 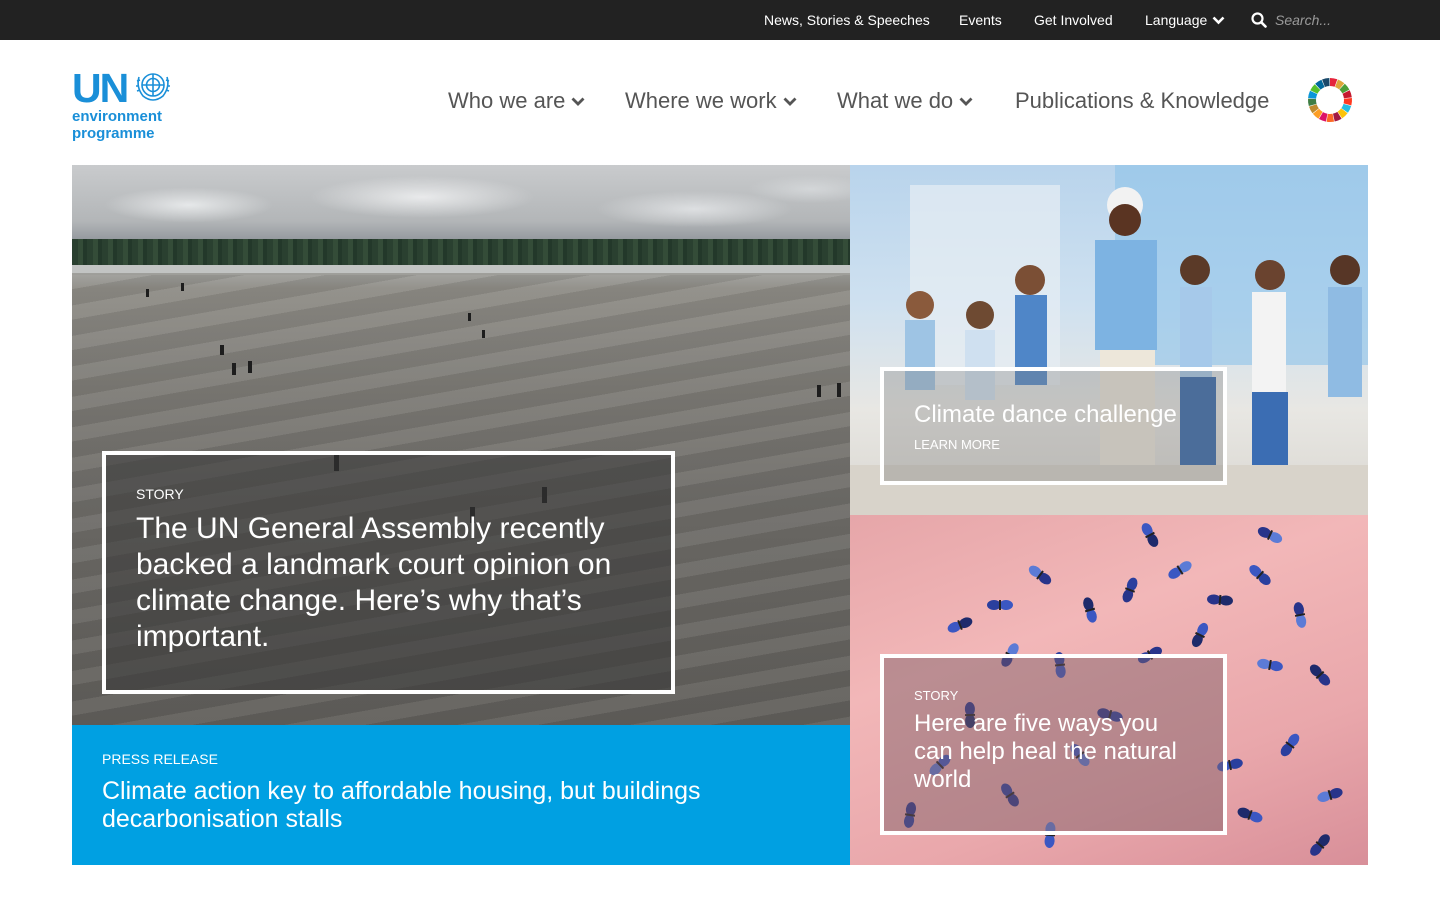 What do you see at coordinates (980, 20) in the screenshot?
I see `topbar-link-events: Events` at bounding box center [980, 20].